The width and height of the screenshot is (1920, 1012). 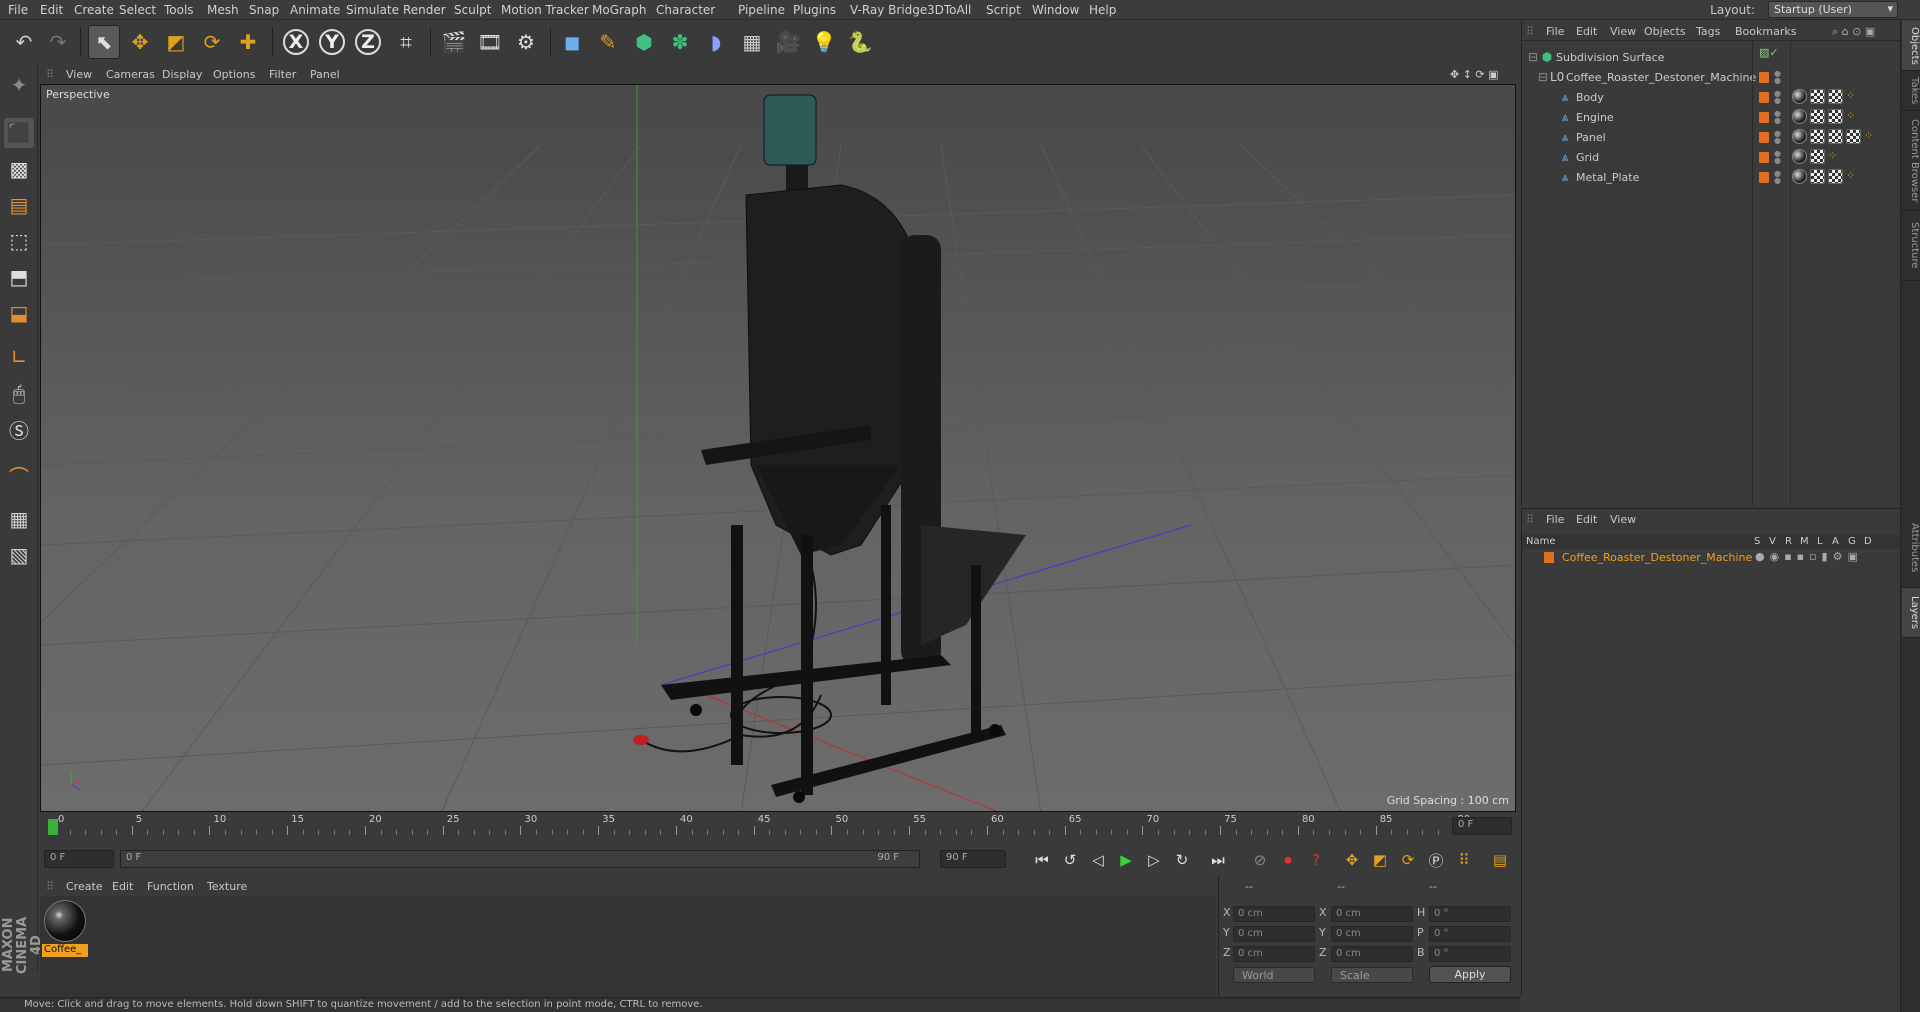 I want to click on object-row-subdivision-surface: ⊟ ⬢ Subdivision Surface ▨✓, so click(x=1711, y=57).